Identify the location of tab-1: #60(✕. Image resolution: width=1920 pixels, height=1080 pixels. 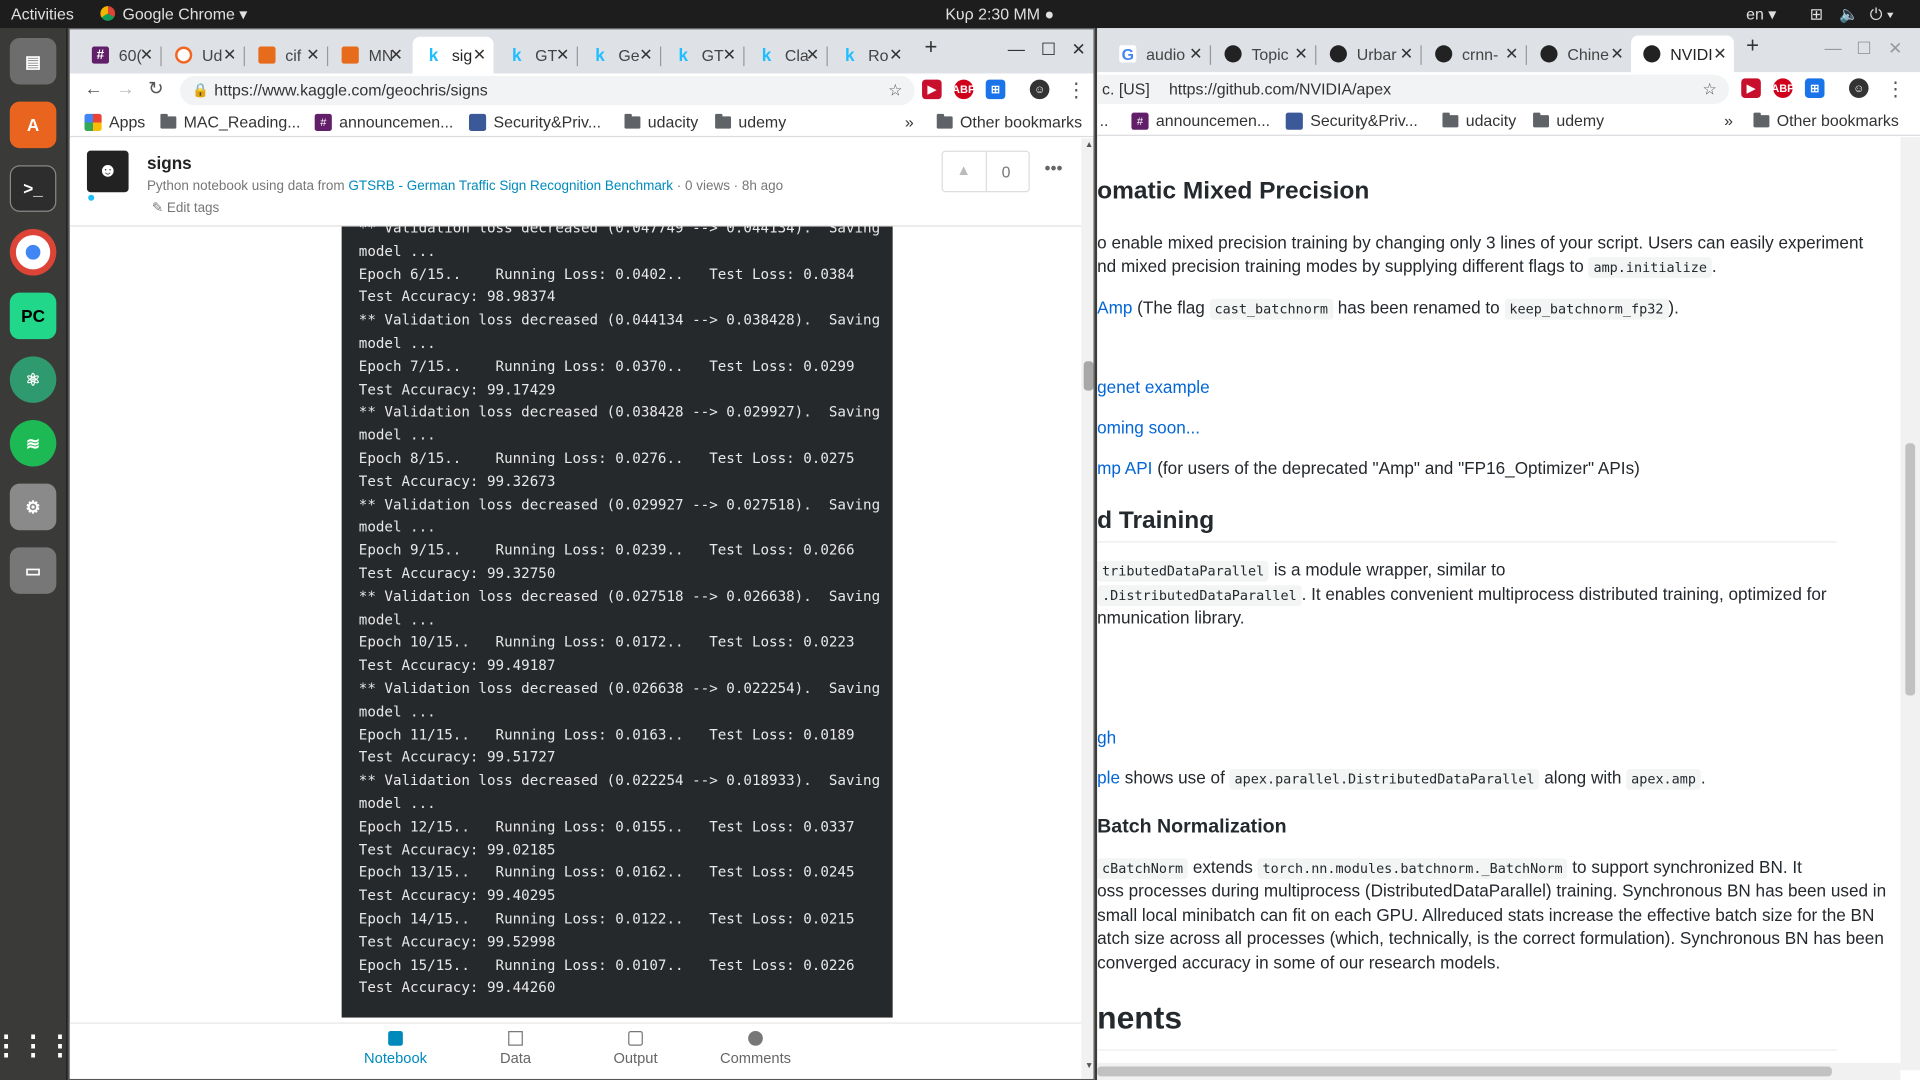
(120, 55).